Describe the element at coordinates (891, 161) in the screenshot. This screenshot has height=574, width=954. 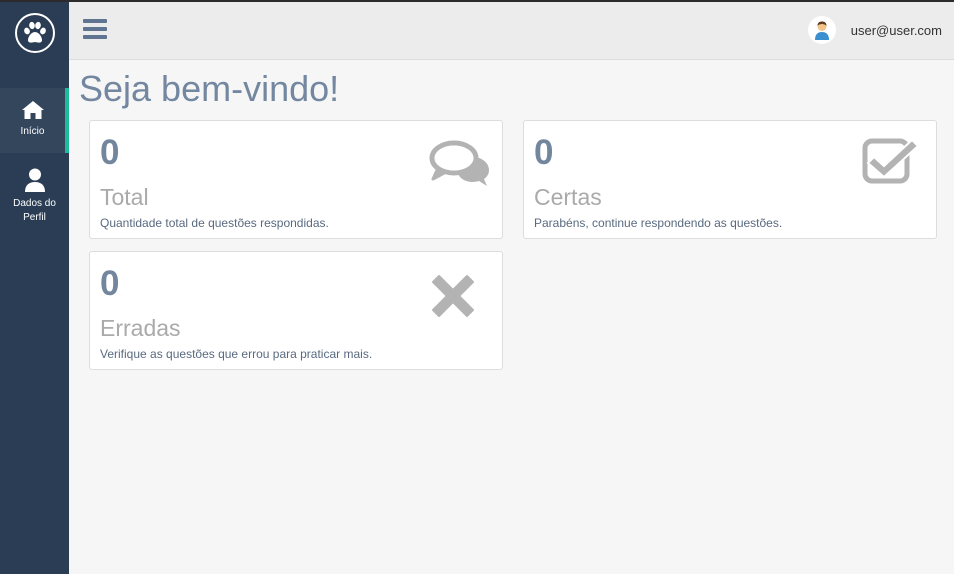
I see `check-square-icon` at that location.